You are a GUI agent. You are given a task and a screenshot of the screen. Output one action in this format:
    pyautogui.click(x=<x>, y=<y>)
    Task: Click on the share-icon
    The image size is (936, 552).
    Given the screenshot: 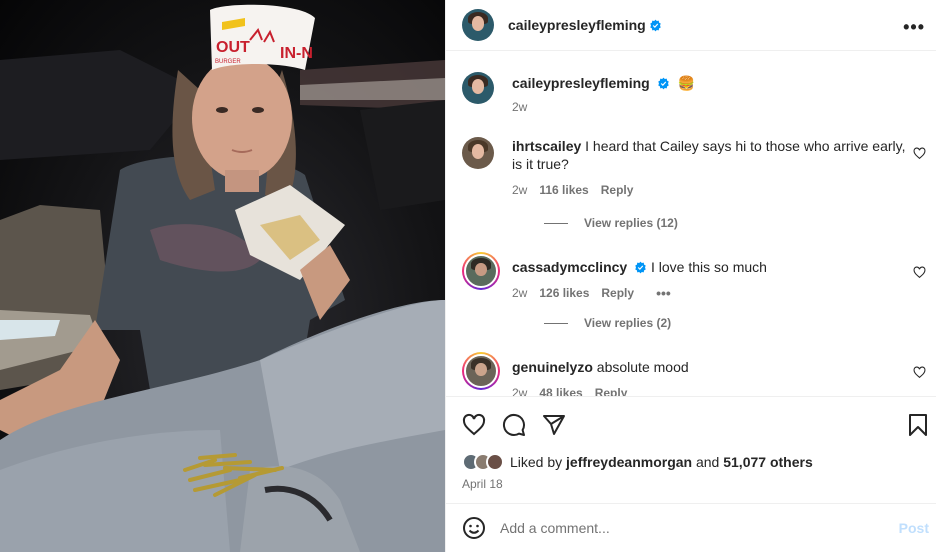 What is the action you would take?
    pyautogui.click(x=554, y=425)
    